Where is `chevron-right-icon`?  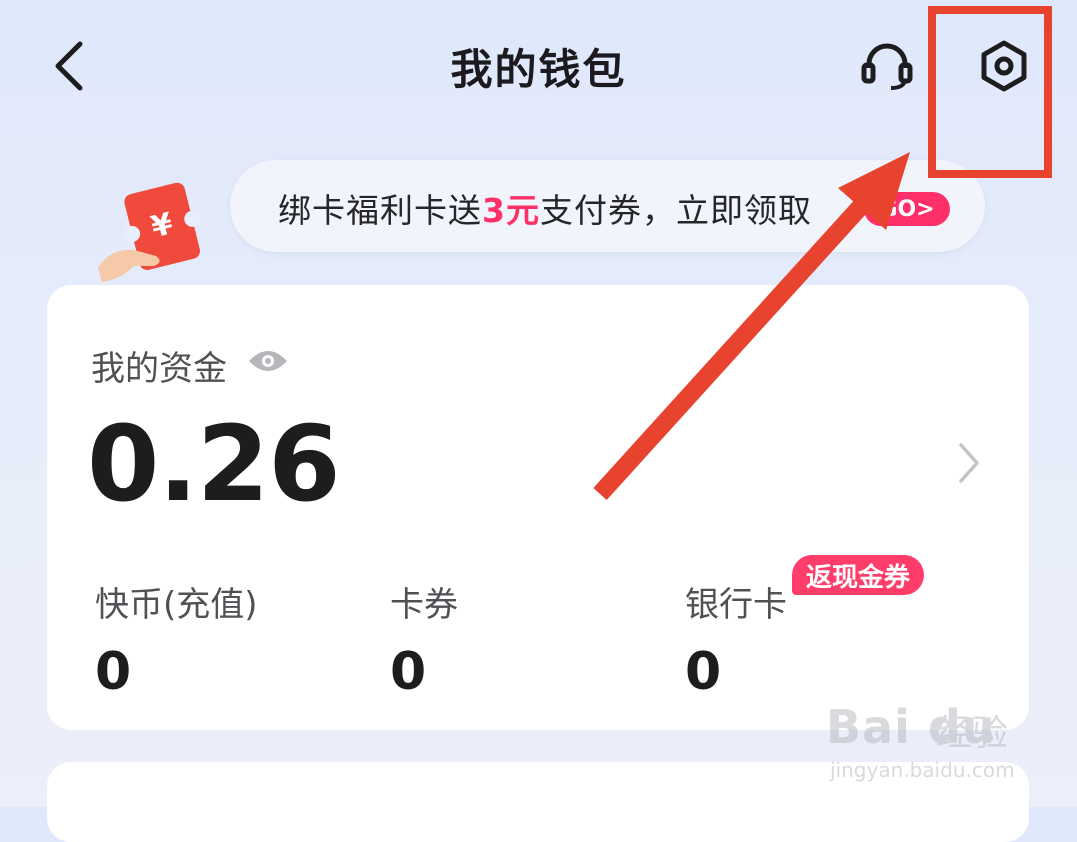
chevron-right-icon is located at coordinates (969, 463).